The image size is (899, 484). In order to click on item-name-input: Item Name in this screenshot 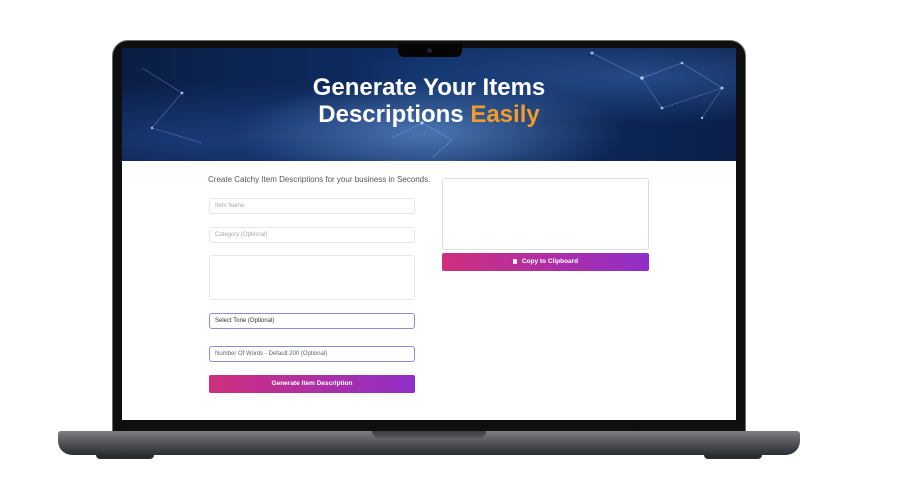, I will do `click(312, 206)`.